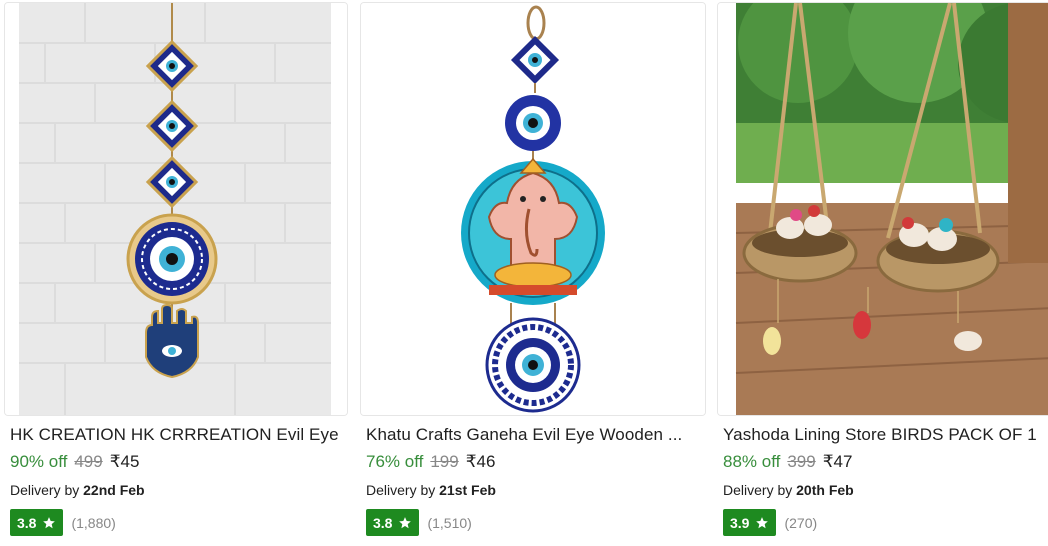 The width and height of the screenshot is (1048, 546). What do you see at coordinates (837, 461) in the screenshot?
I see `selling-price: ₹47` at bounding box center [837, 461].